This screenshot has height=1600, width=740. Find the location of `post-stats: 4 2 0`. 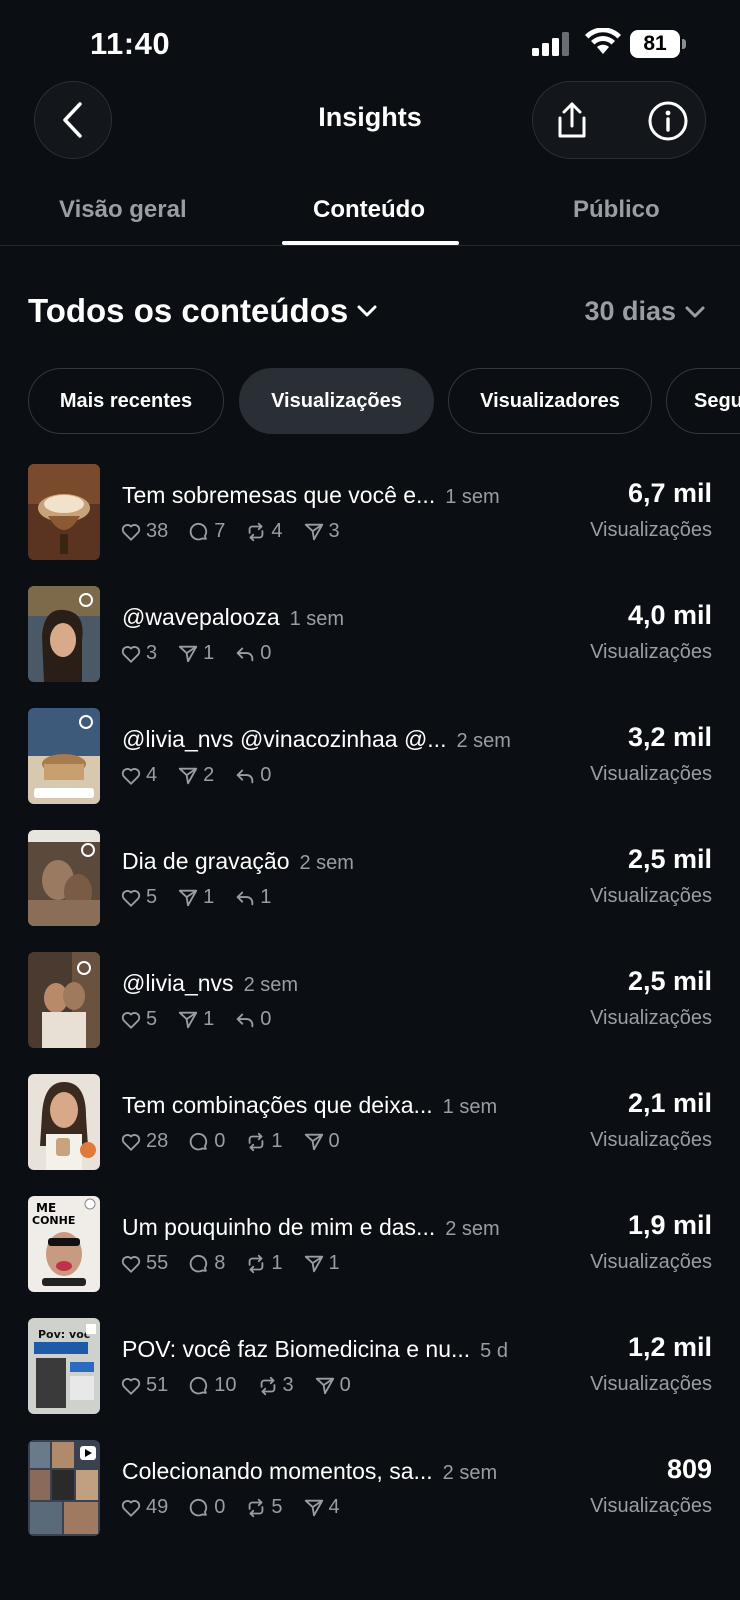

post-stats: 4 2 0 is located at coordinates (195, 775).